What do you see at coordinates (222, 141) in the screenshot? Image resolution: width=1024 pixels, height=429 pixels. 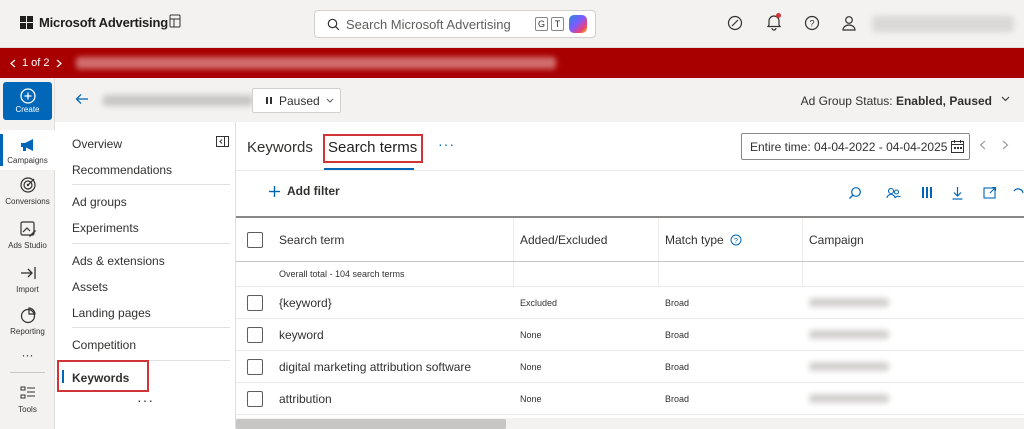 I see `collapse-panel-icon` at bounding box center [222, 141].